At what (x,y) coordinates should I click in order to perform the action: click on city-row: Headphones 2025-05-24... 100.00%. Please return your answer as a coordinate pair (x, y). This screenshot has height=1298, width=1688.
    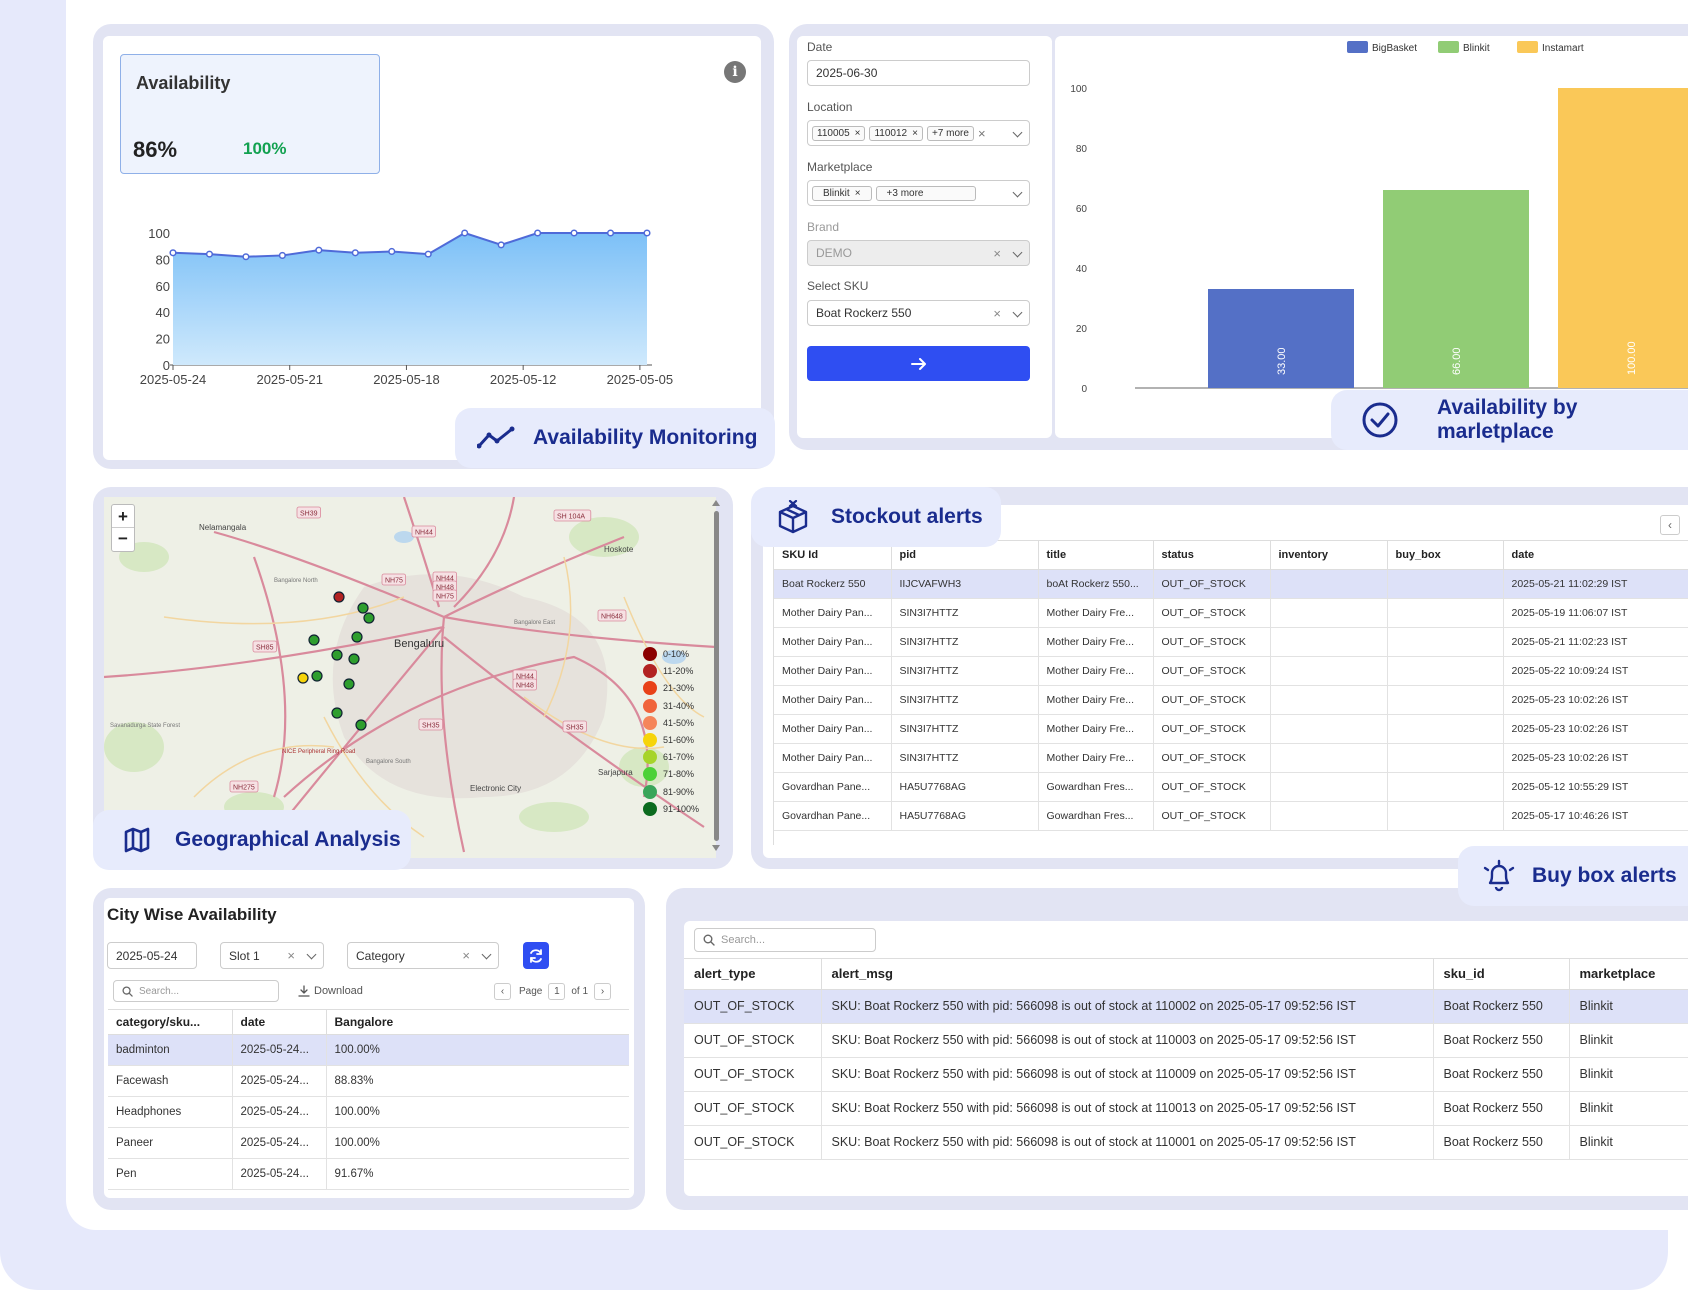
    Looking at the image, I should click on (368, 1112).